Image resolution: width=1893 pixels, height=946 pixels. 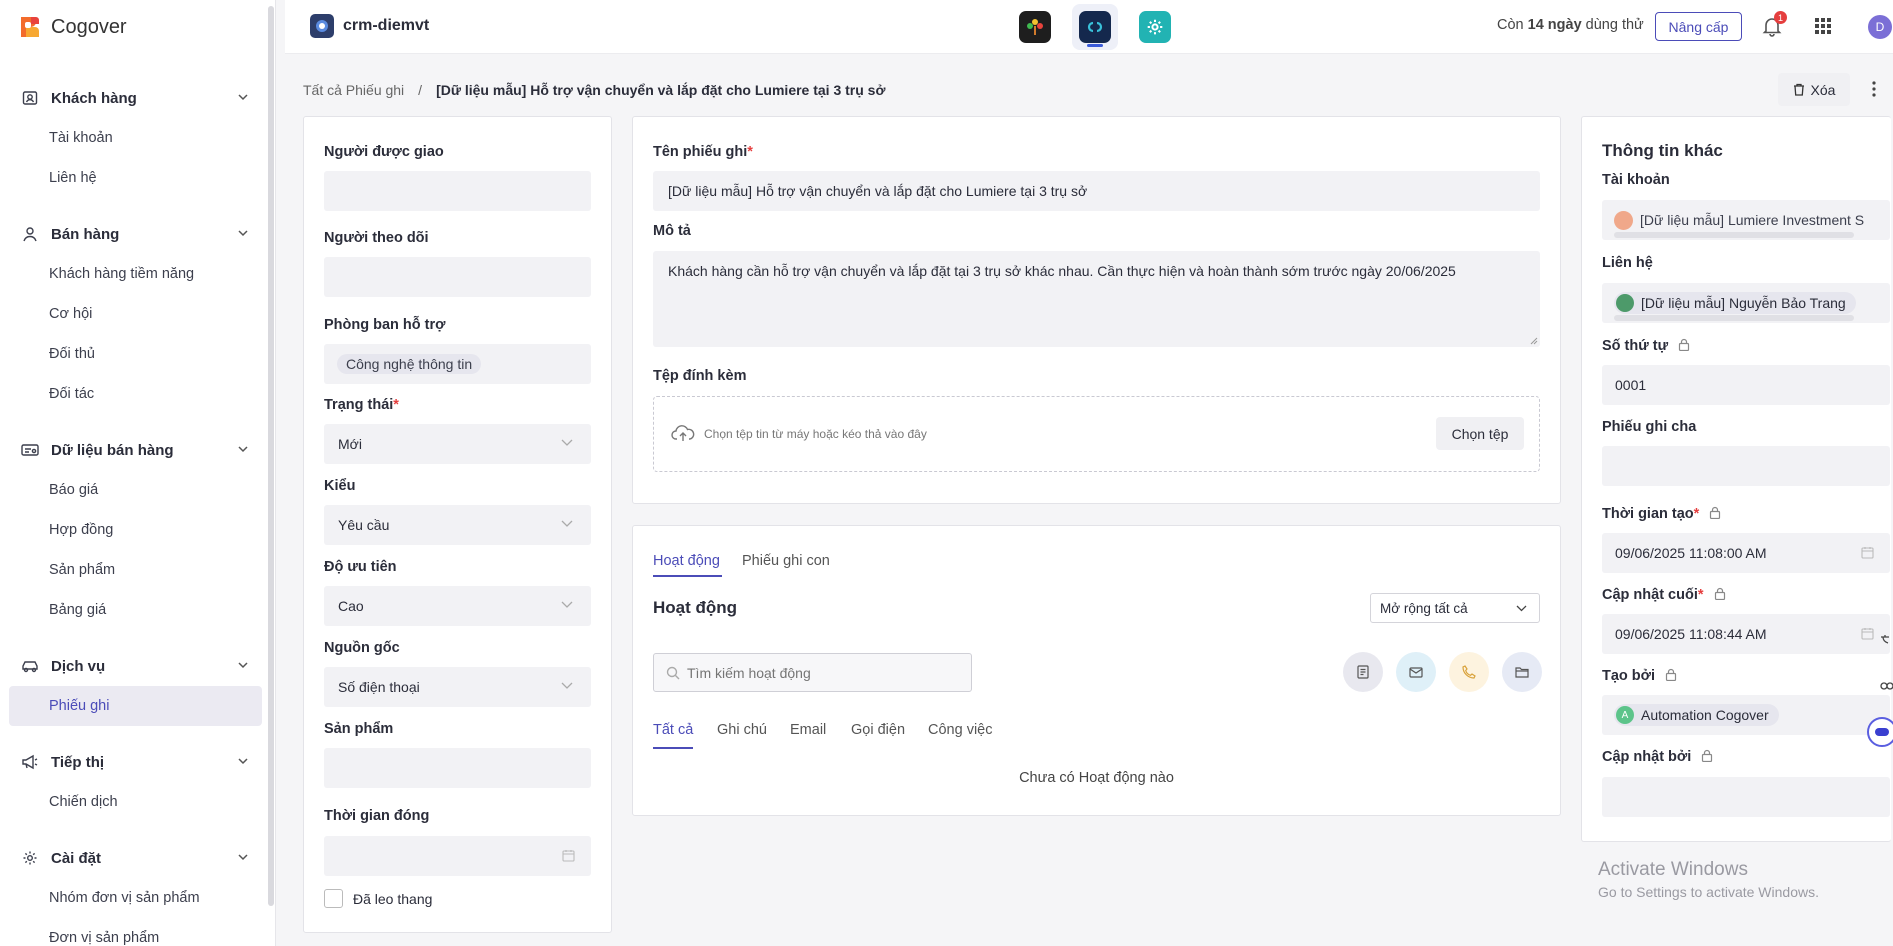 What do you see at coordinates (135, 98) in the screenshot?
I see `nav-group-khach-hang: Khách hàng` at bounding box center [135, 98].